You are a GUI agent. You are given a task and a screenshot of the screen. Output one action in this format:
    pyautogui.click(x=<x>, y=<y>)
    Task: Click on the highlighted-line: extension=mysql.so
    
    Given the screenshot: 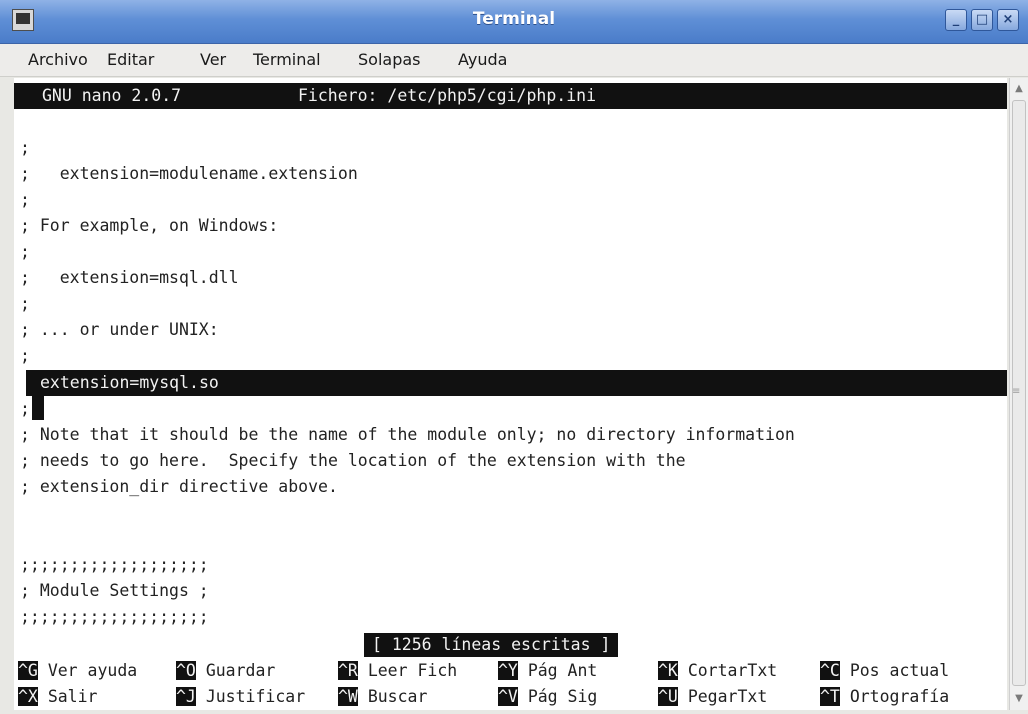 What is the action you would take?
    pyautogui.click(x=516, y=383)
    